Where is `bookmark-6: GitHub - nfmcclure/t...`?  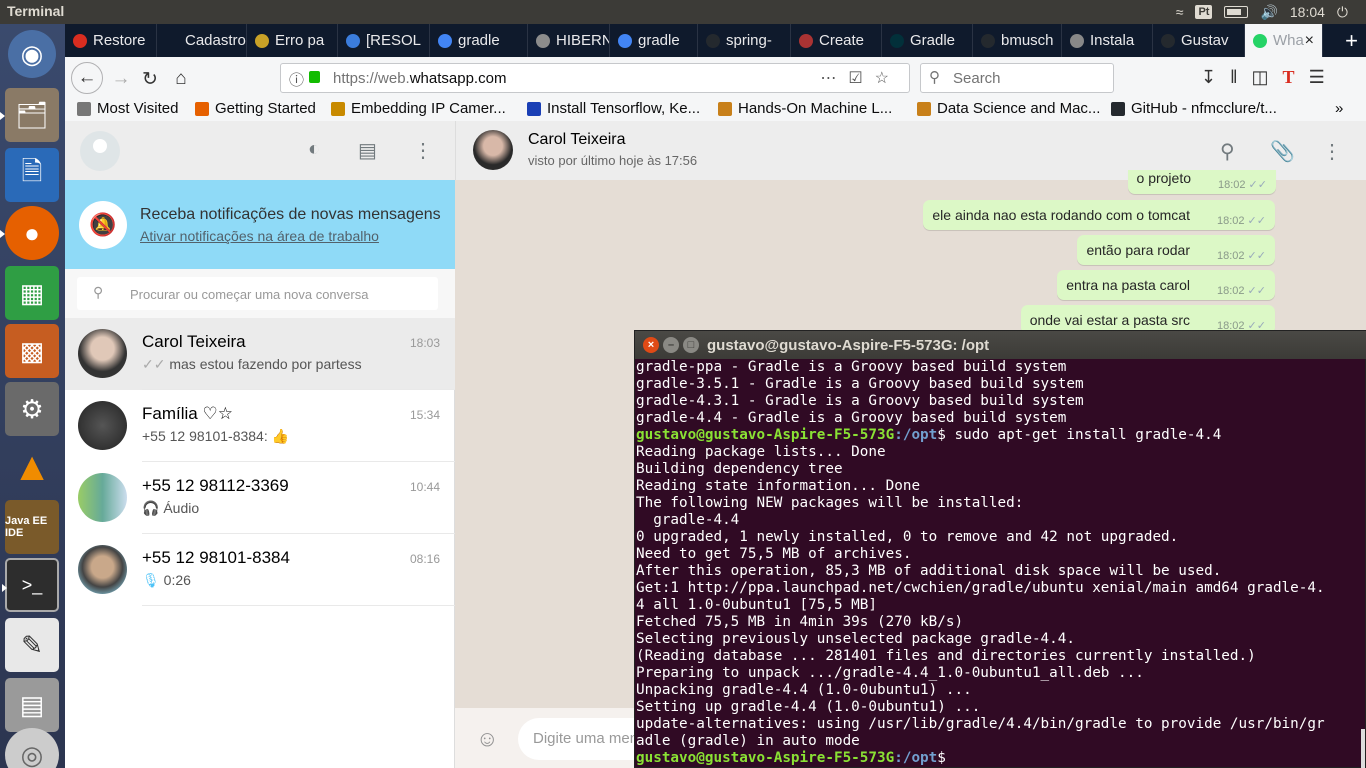 bookmark-6: GitHub - nfmcclure/t... is located at coordinates (1194, 108).